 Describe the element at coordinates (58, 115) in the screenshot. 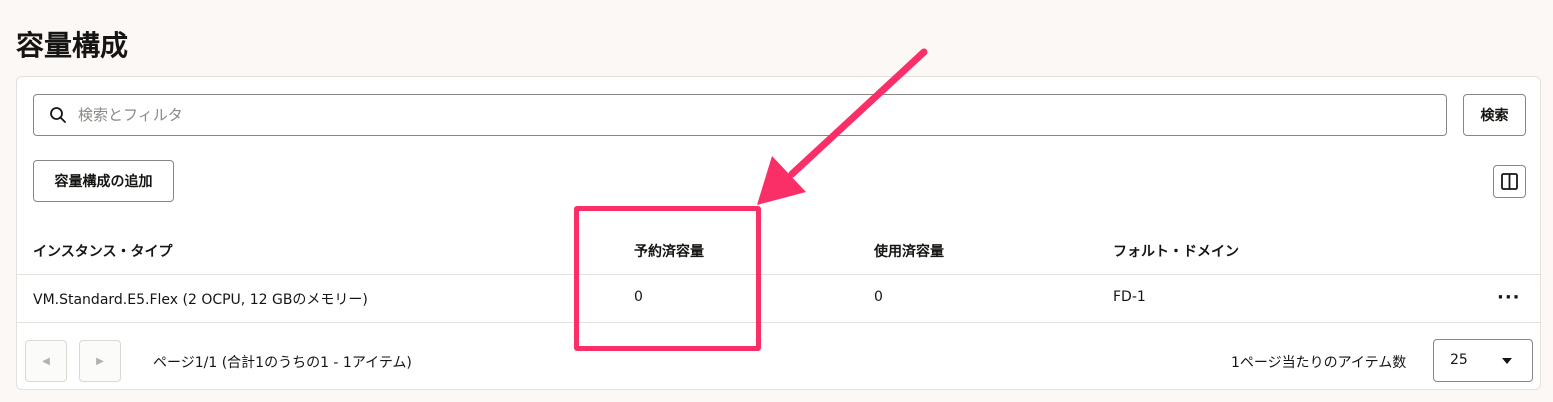

I see `search-icon` at that location.